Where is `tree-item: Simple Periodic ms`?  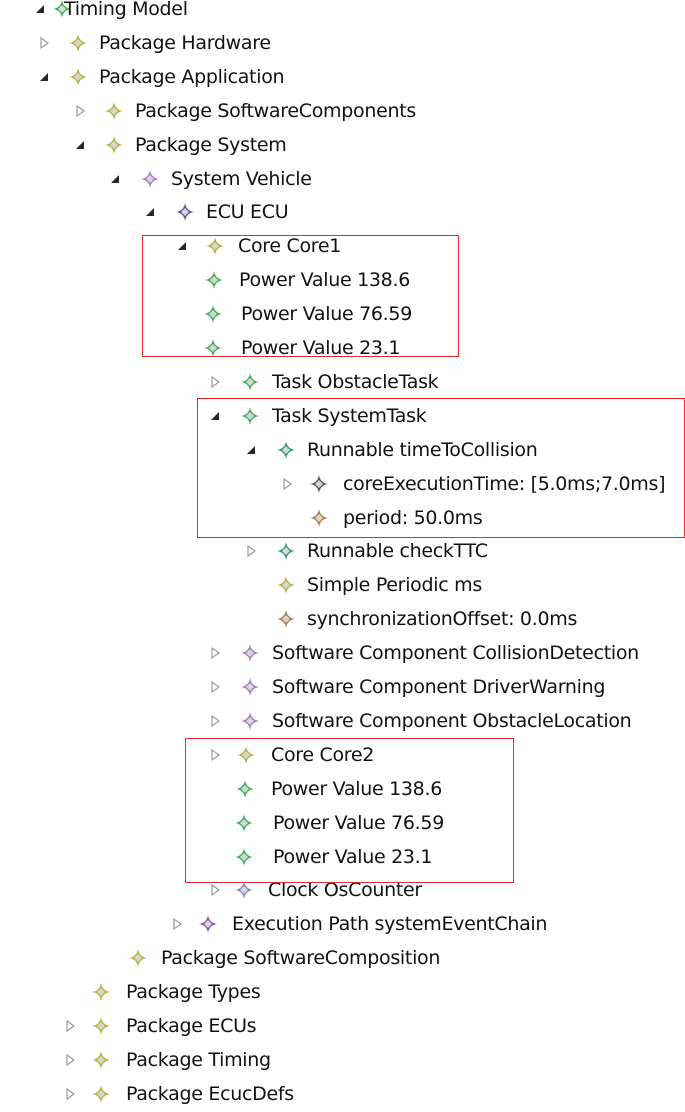
tree-item: Simple Periodic ms is located at coordinates (342, 586).